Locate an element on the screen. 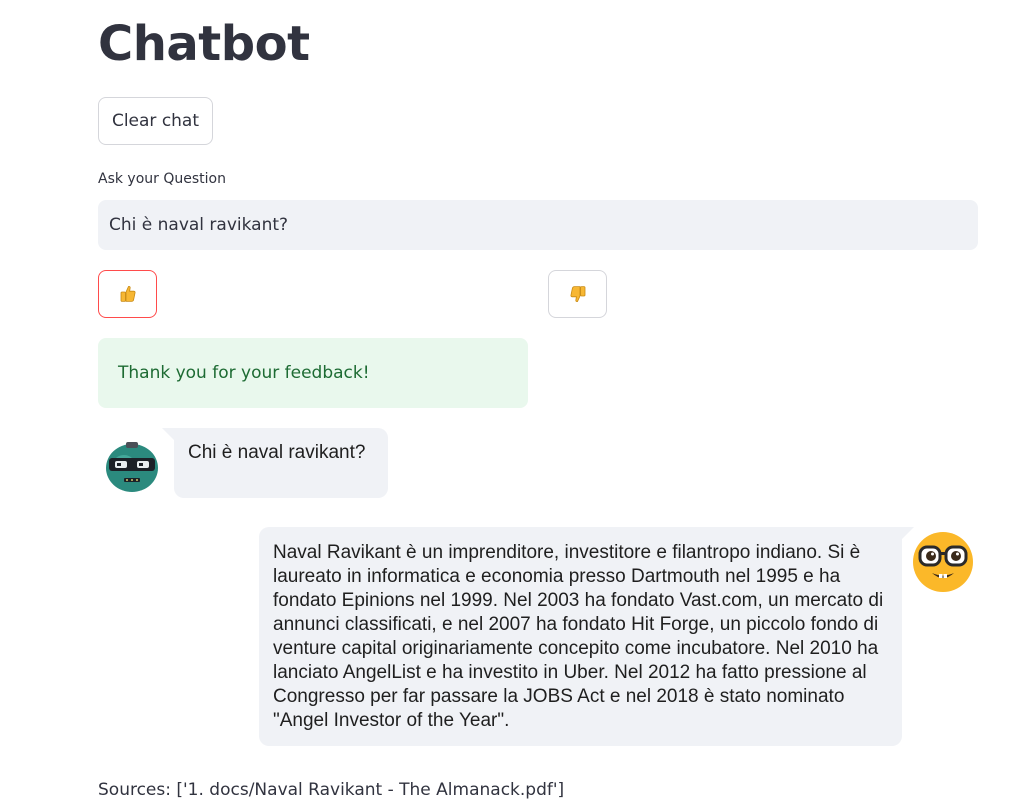 The width and height of the screenshot is (1011, 806). robot-avatar-icon is located at coordinates (132, 467).